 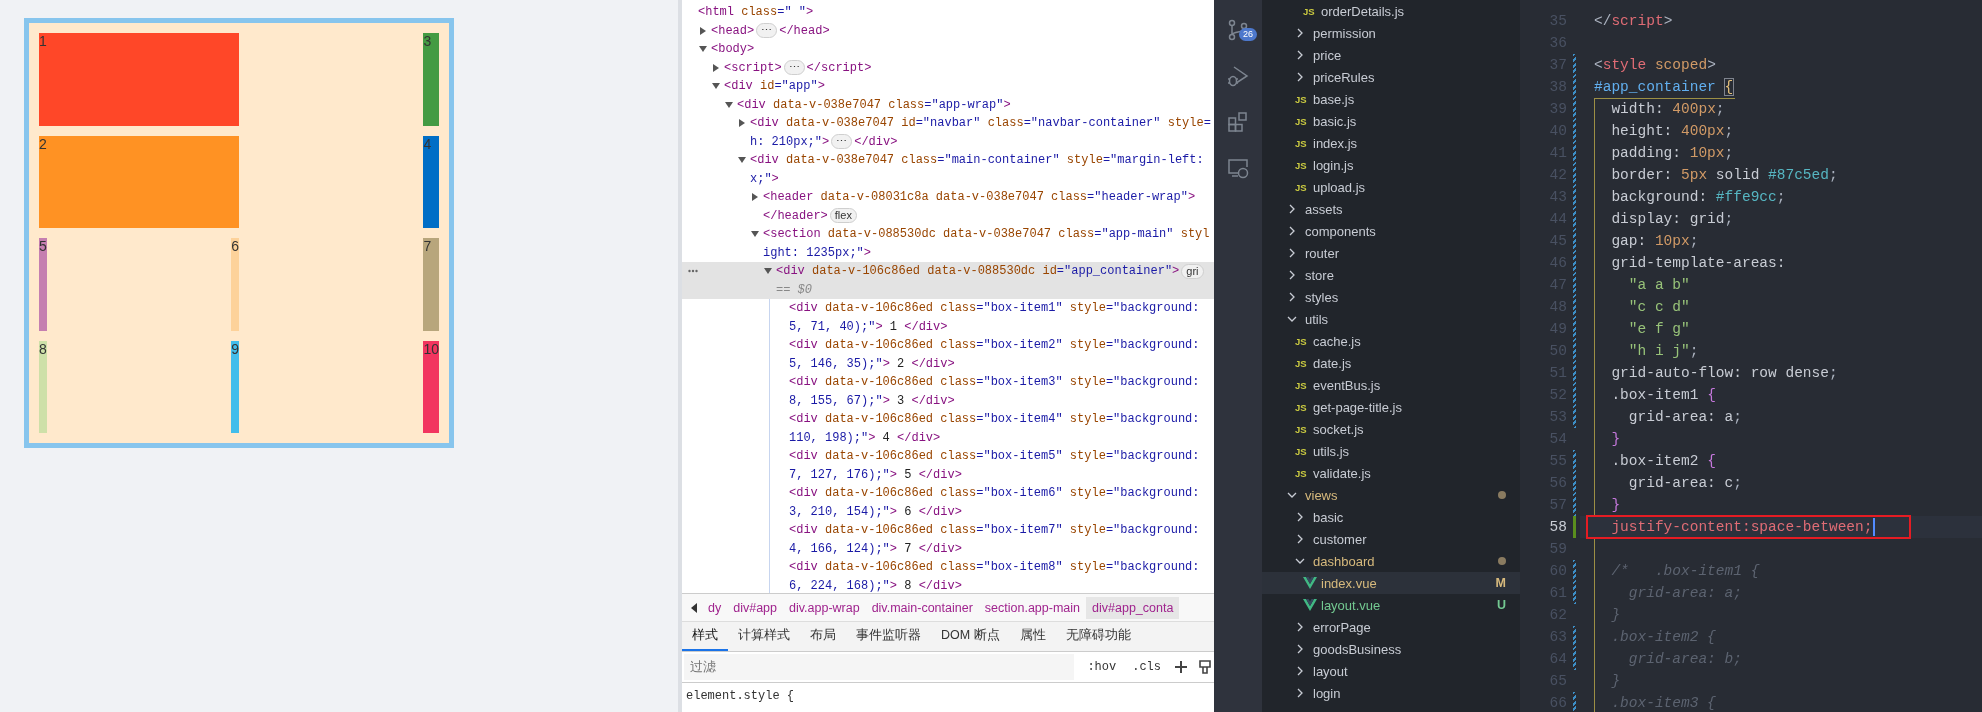 I want to click on run-debug-icon, so click(x=1238, y=76).